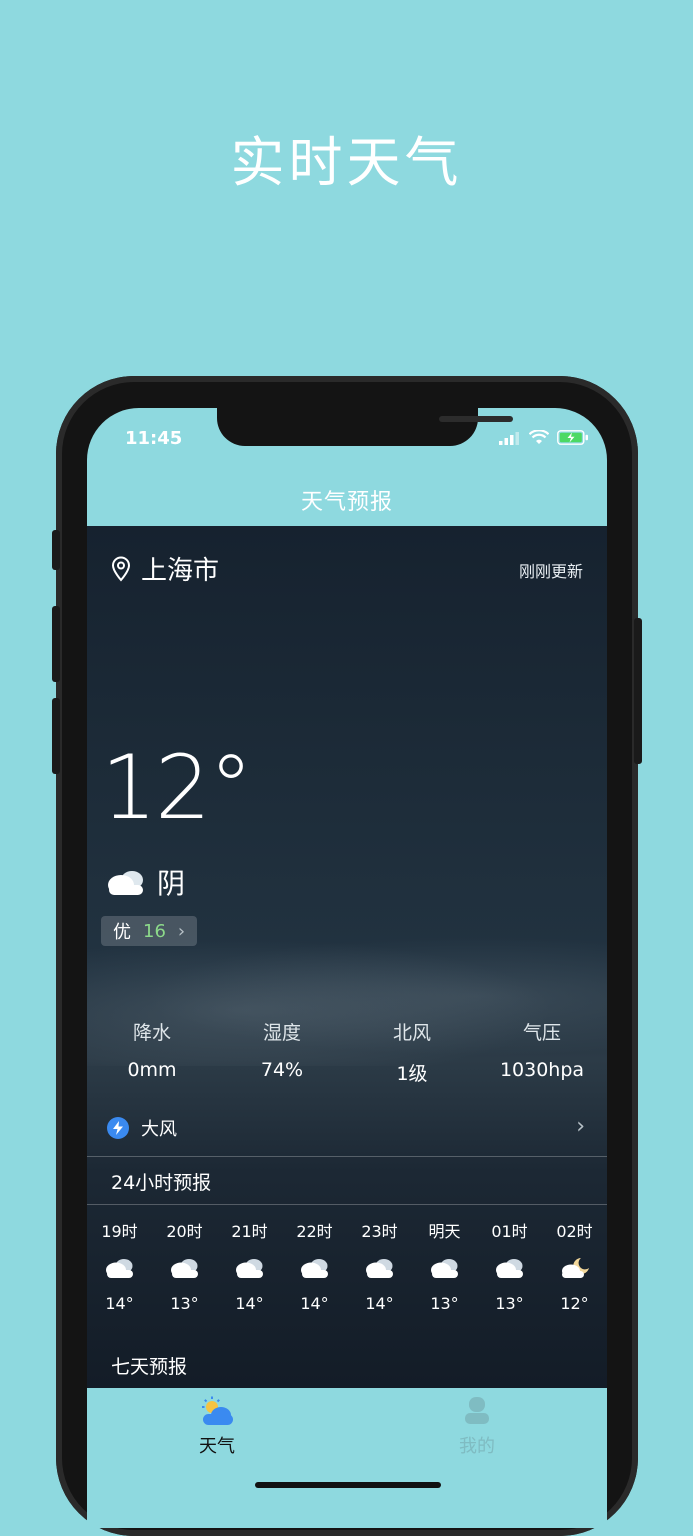 This screenshot has width=693, height=1536. I want to click on lightning-icon, so click(118, 1128).